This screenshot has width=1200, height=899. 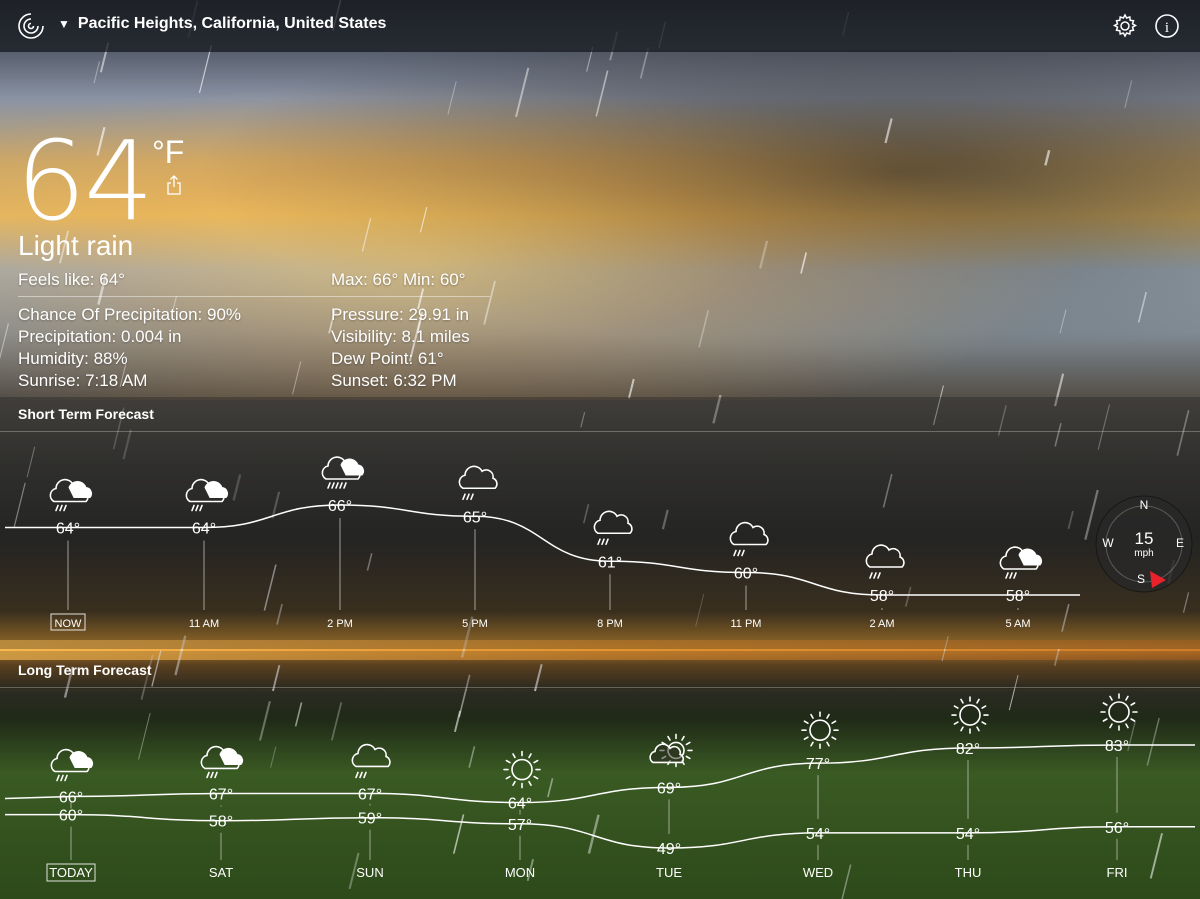 I want to click on precipitation: Precipitation: 0.004 in, so click(x=100, y=336).